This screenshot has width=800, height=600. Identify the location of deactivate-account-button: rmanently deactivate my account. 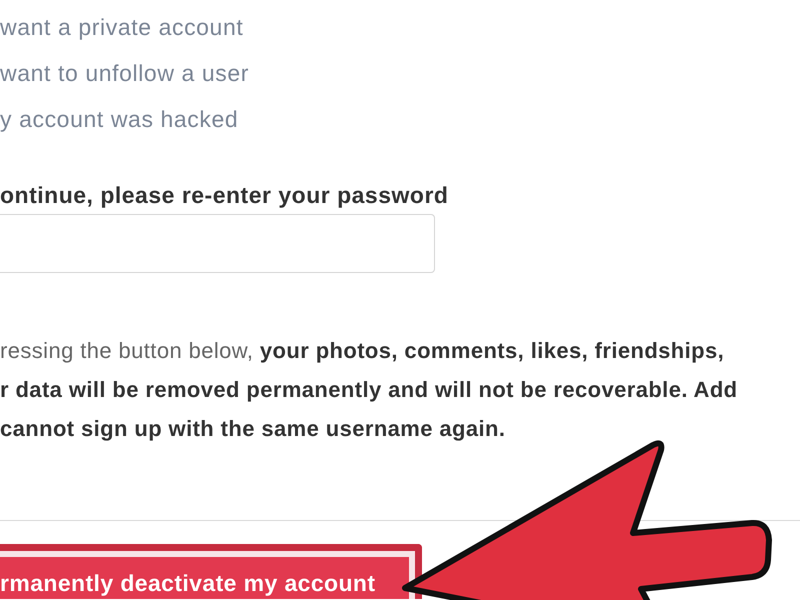
(211, 571).